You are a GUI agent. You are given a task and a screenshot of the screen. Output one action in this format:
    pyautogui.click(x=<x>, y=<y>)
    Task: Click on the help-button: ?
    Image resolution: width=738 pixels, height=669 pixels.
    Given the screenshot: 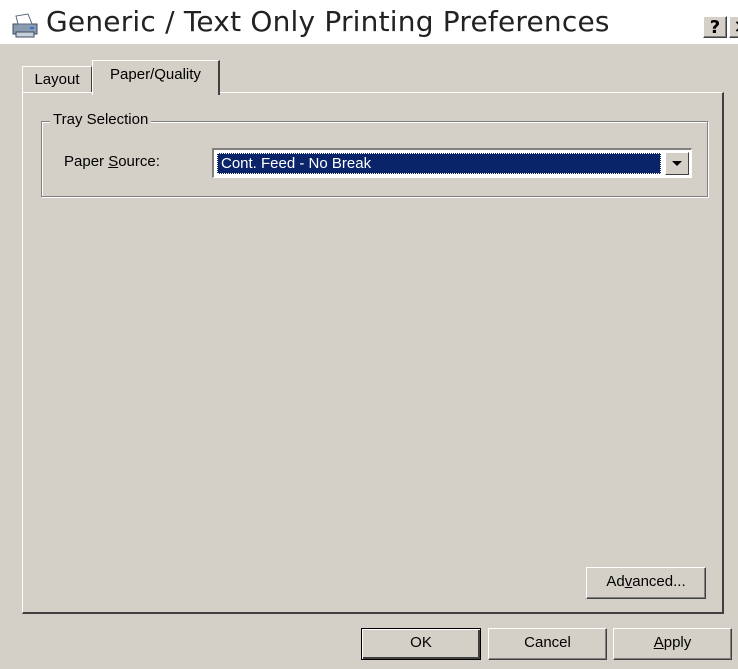 What is the action you would take?
    pyautogui.click(x=715, y=27)
    